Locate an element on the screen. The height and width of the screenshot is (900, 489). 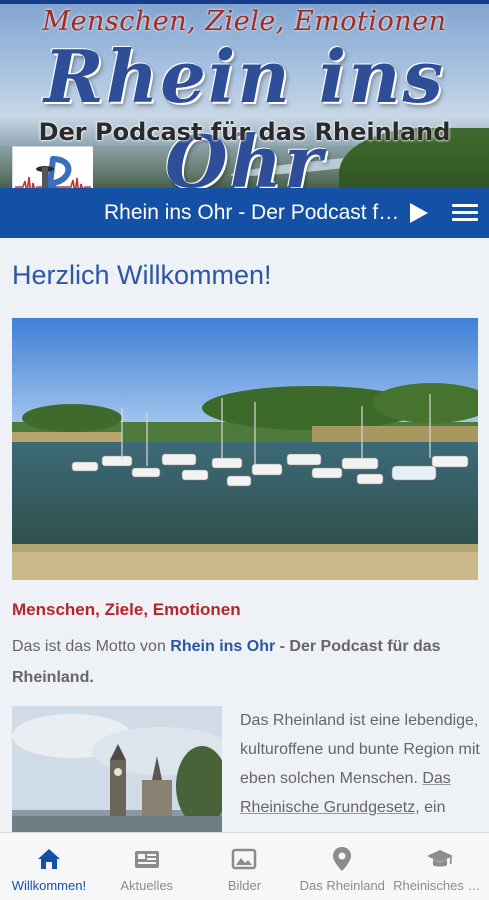
tab-aktuelles: Aktuelles is located at coordinates (147, 866).